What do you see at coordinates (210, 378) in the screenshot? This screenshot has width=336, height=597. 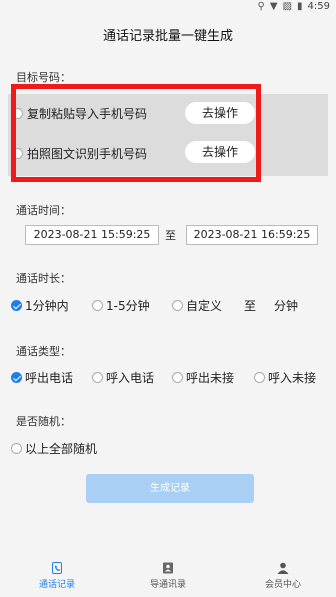 I see `call-type-option-label: 呼出未接` at bounding box center [210, 378].